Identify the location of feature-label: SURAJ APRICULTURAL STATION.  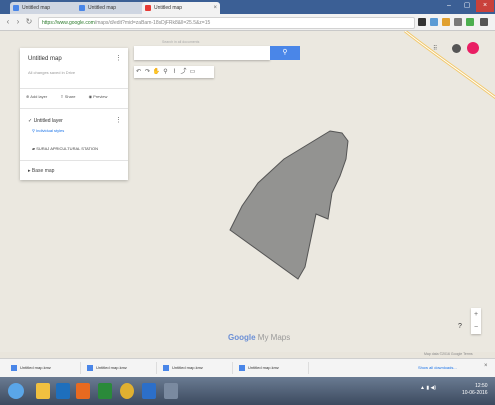
(67, 148).